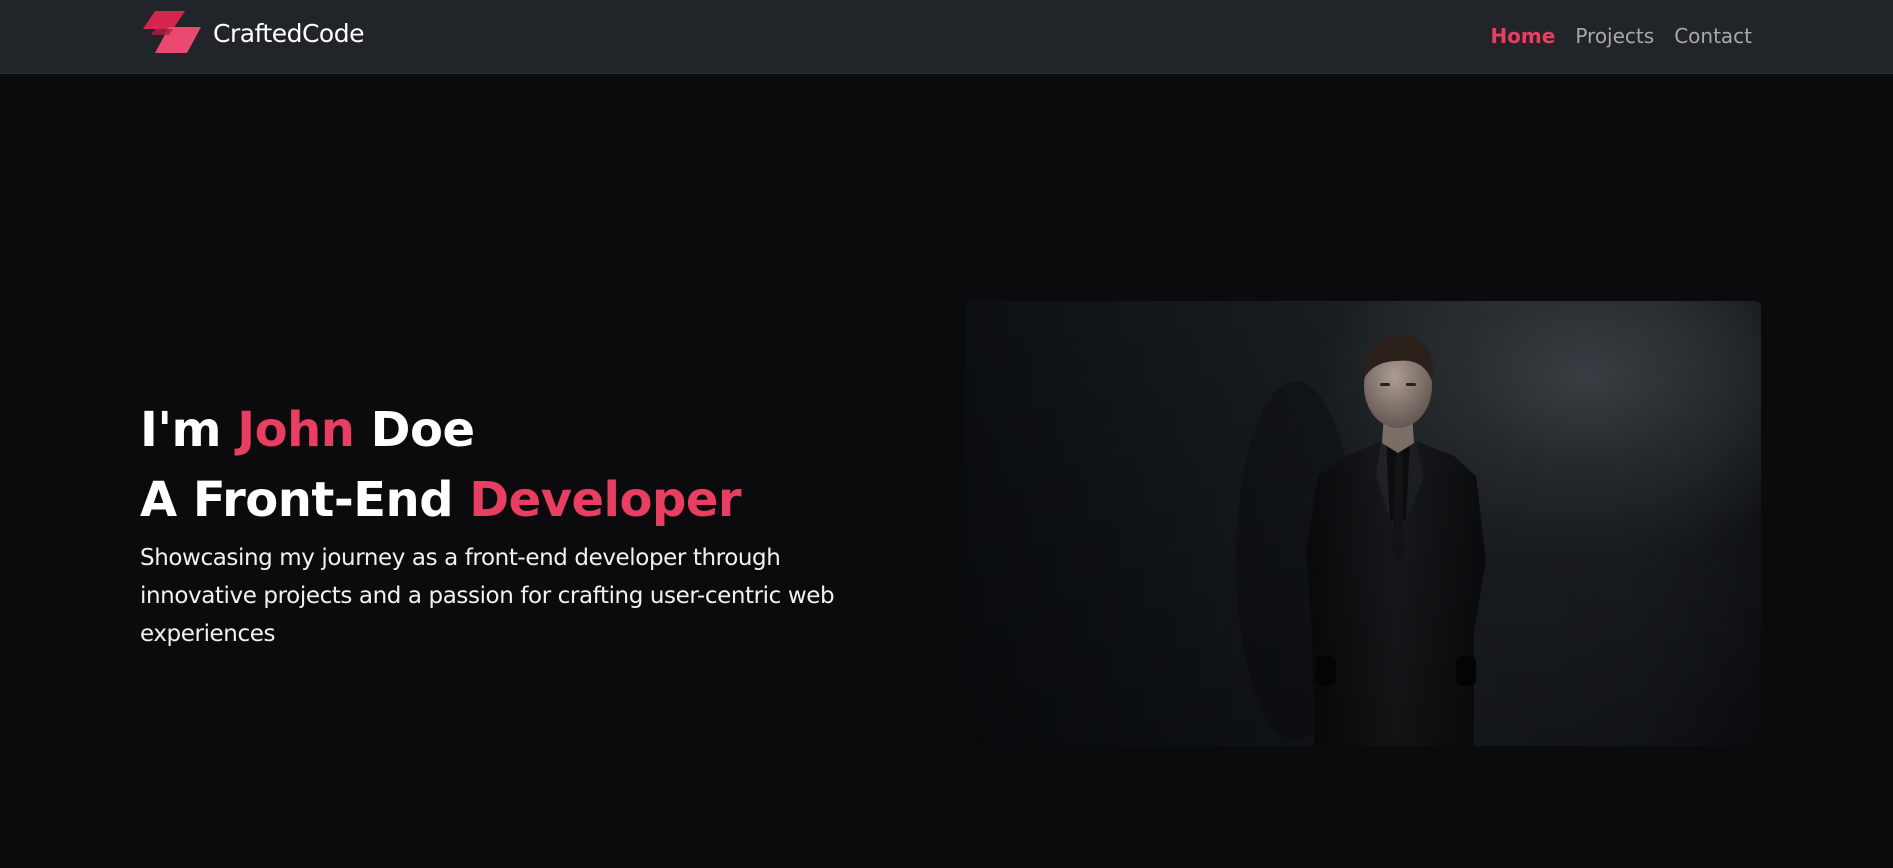 The height and width of the screenshot is (868, 1893). What do you see at coordinates (1614, 36) in the screenshot?
I see `nav-link-projects: Projects` at bounding box center [1614, 36].